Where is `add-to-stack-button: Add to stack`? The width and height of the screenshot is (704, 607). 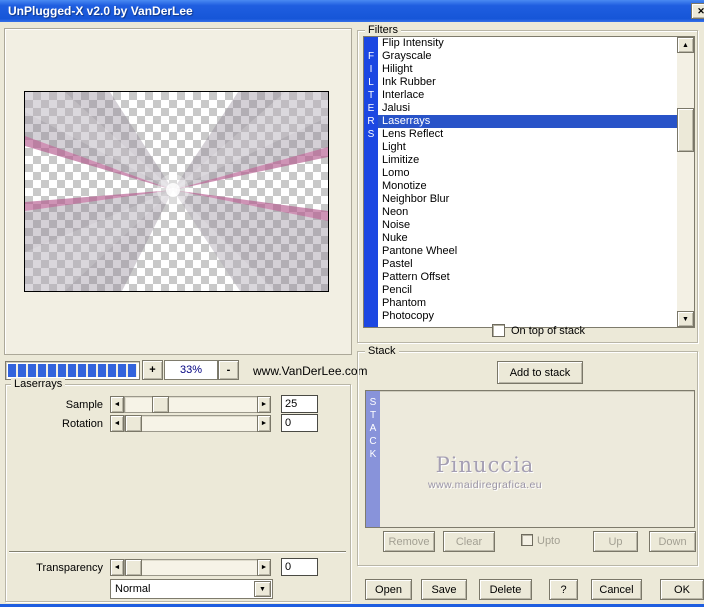
add-to-stack-button: Add to stack is located at coordinates (540, 372).